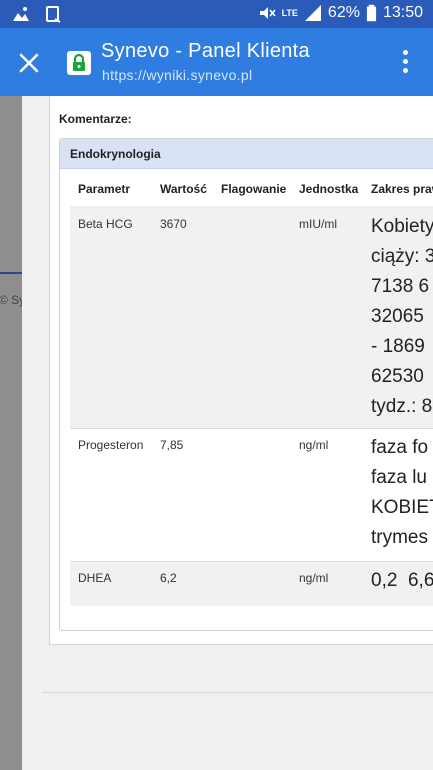 The image size is (433, 770). Describe the element at coordinates (402, 492) in the screenshot. I see `range-cell: faza fo faza lu KOBIET trymes` at that location.